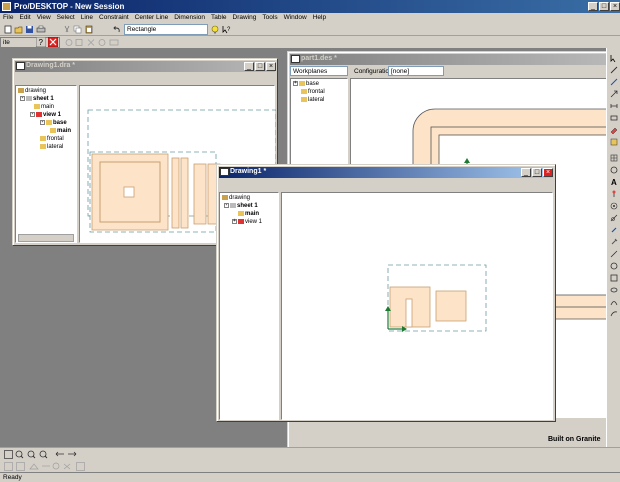 The height and width of the screenshot is (482, 620). I want to click on pin-icon, so click(614, 194).